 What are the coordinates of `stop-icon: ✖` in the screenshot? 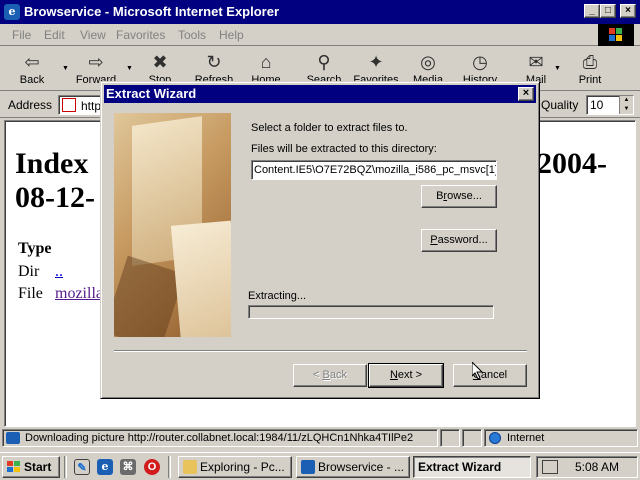 It's located at (160, 62).